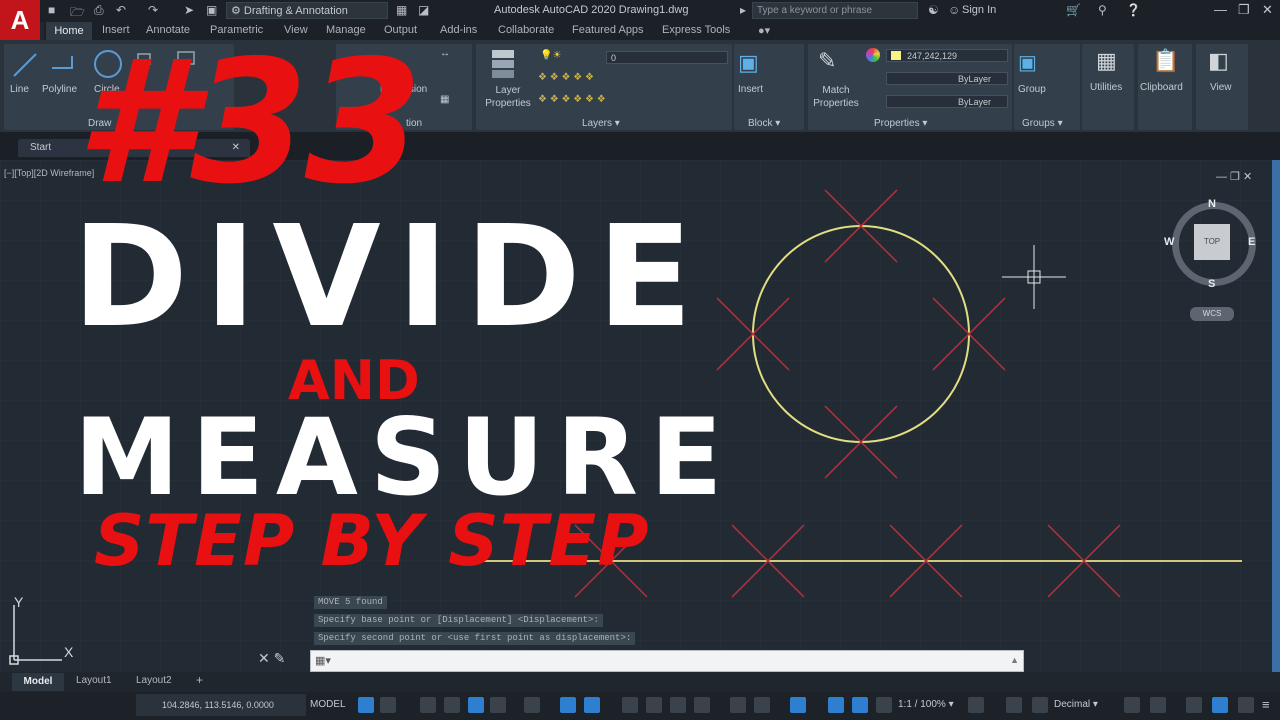 This screenshot has width=1280, height=720. What do you see at coordinates (743, 11) in the screenshot?
I see `search-arrow-icon: ▸` at bounding box center [743, 11].